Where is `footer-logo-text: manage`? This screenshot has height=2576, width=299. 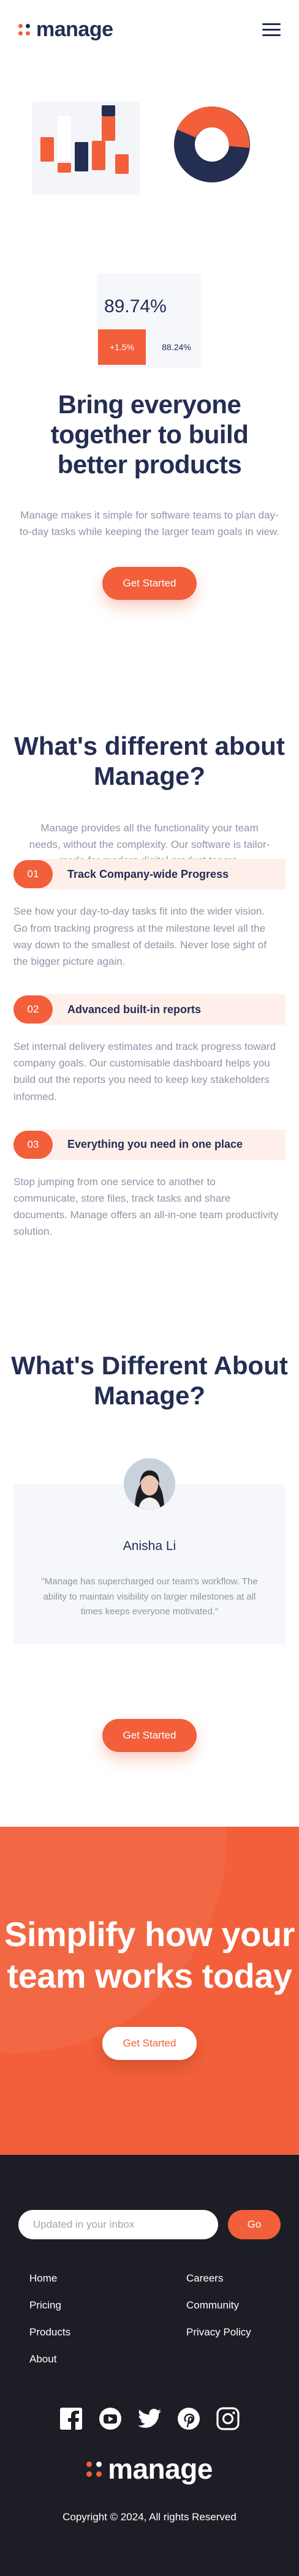 footer-logo-text: manage is located at coordinates (161, 2469).